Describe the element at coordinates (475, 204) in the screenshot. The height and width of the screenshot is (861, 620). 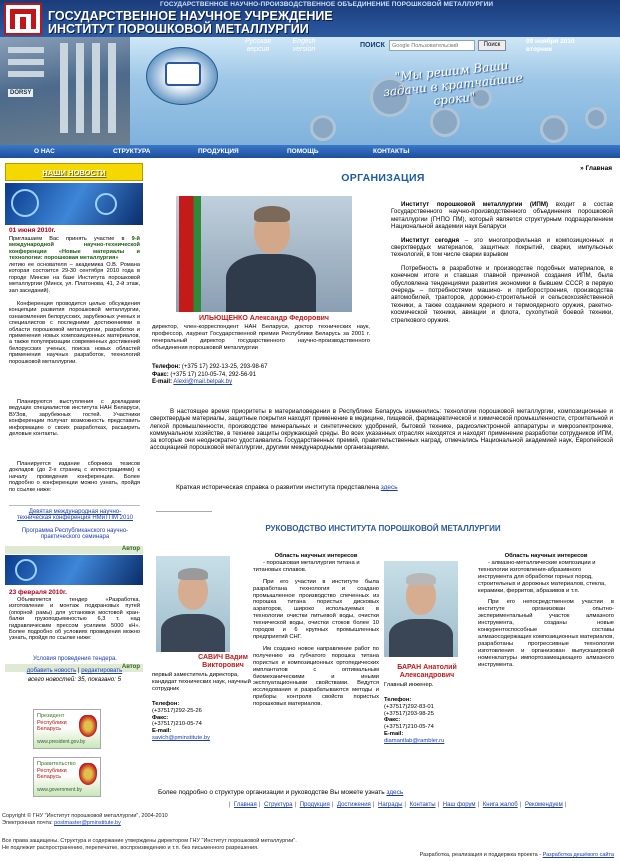
I see `intro-bold-1: Институт порошковой металлургии (ИПМ)` at that location.